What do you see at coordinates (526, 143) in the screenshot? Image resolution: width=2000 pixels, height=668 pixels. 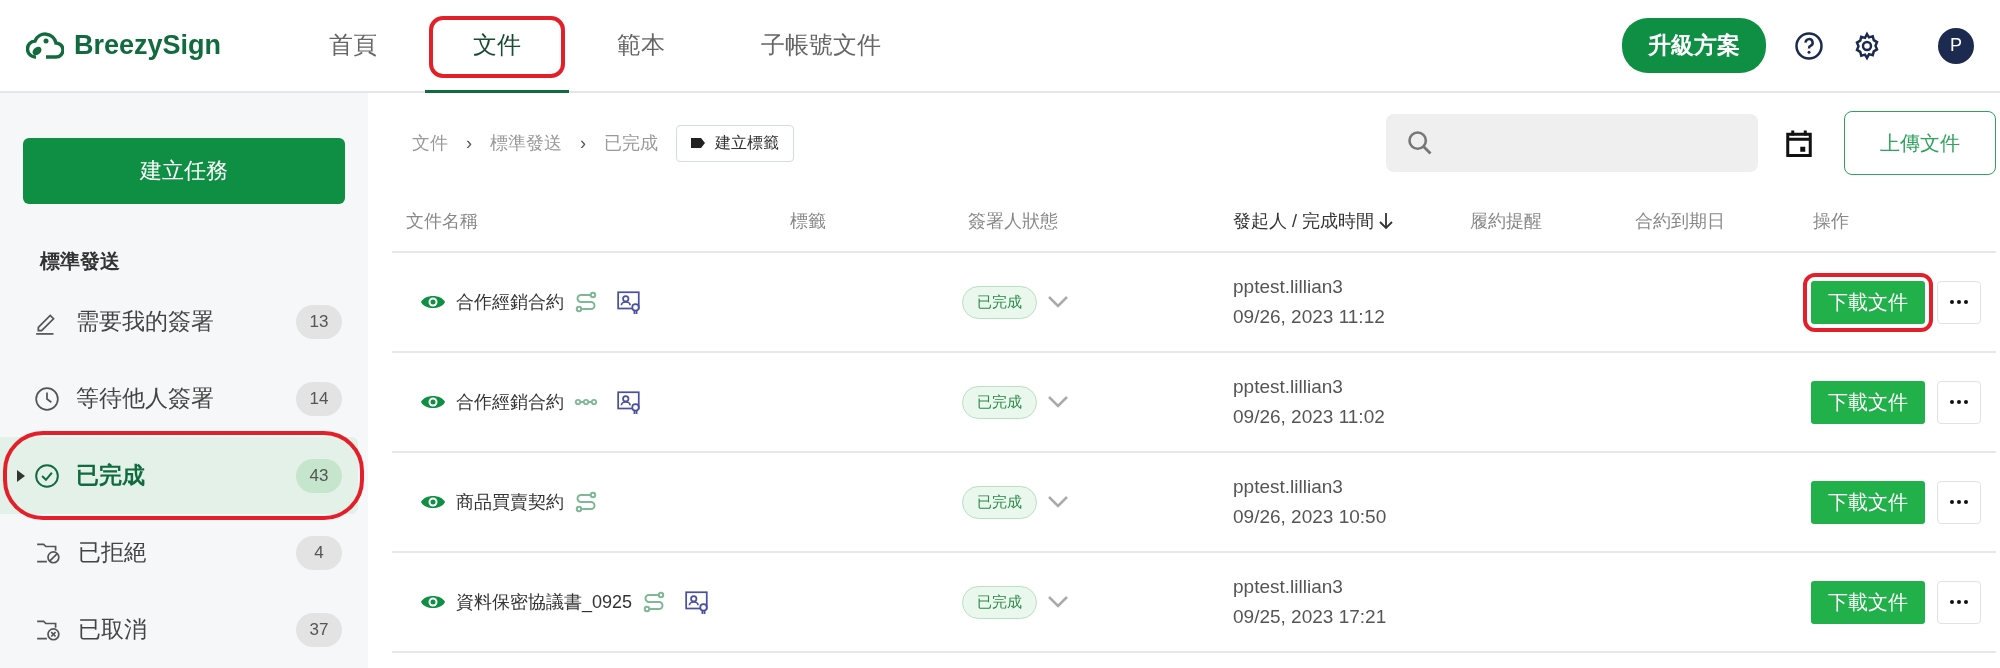 I see `breadcrumb-item: 標準發送` at bounding box center [526, 143].